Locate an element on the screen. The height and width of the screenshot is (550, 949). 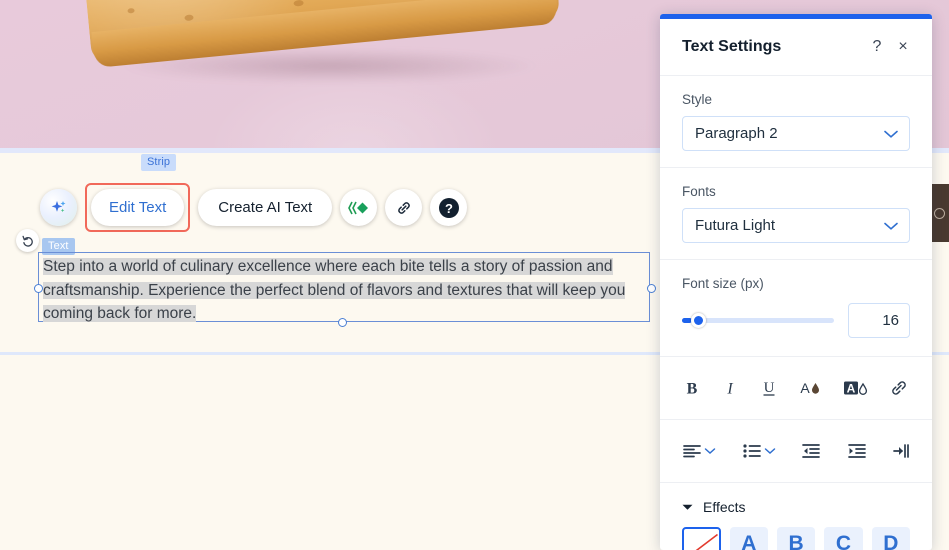
svg-text: U is located at coordinates (768, 388).